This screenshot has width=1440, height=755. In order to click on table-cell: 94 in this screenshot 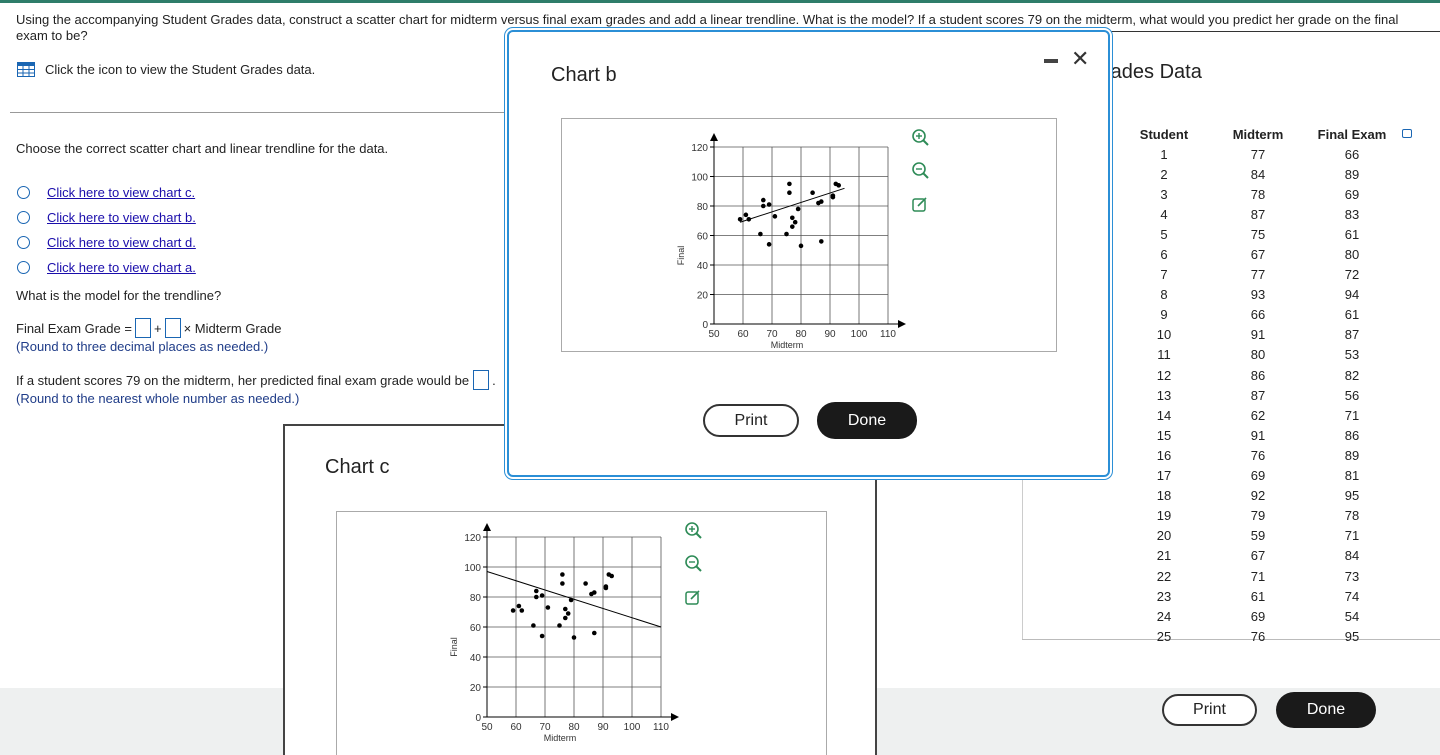, I will do `click(1352, 295)`.